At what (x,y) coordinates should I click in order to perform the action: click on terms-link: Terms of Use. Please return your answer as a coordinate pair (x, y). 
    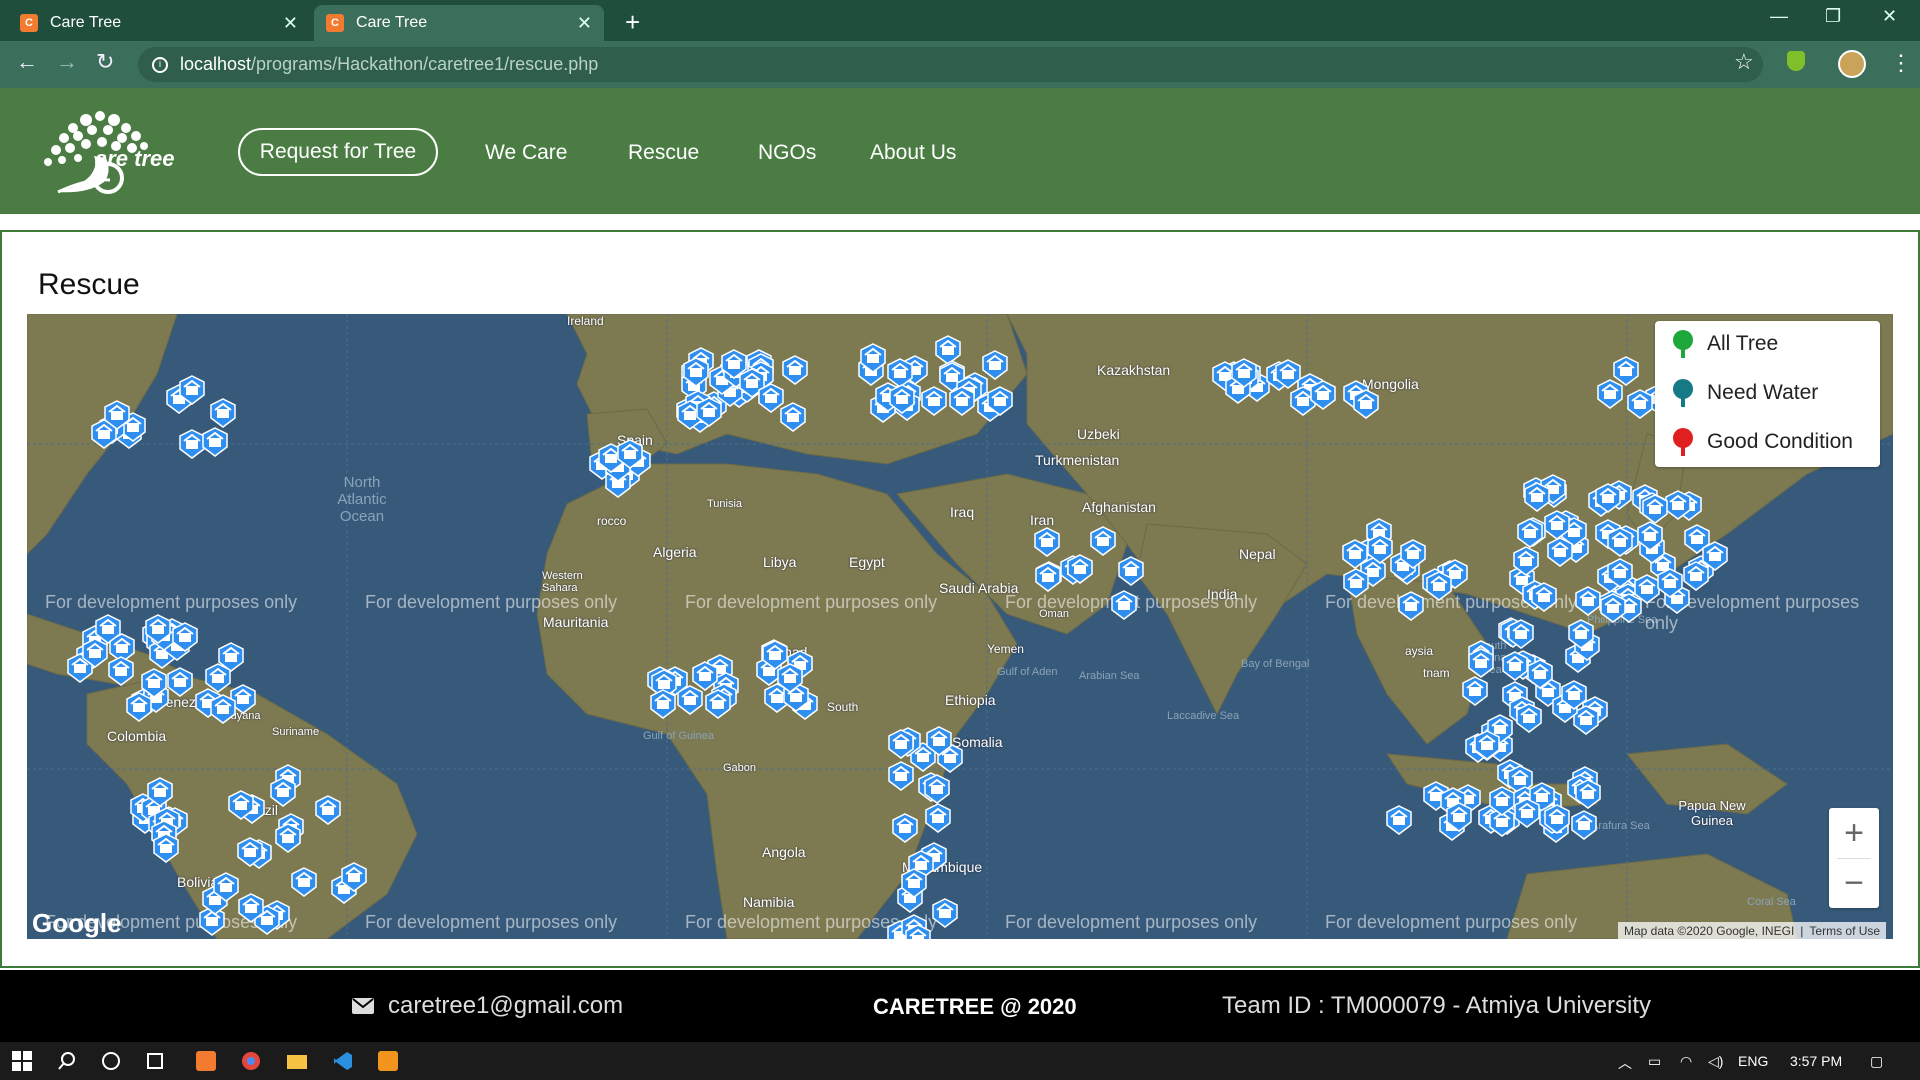
    Looking at the image, I should click on (1844, 931).